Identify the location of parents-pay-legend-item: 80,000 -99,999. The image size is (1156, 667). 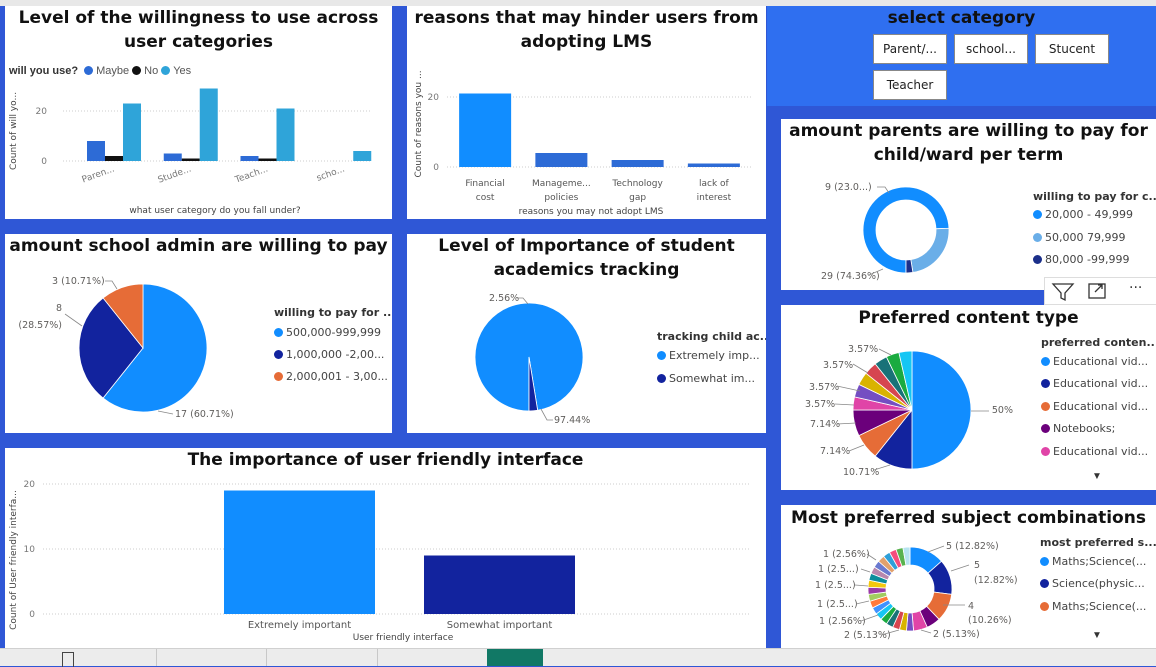
(1081, 259).